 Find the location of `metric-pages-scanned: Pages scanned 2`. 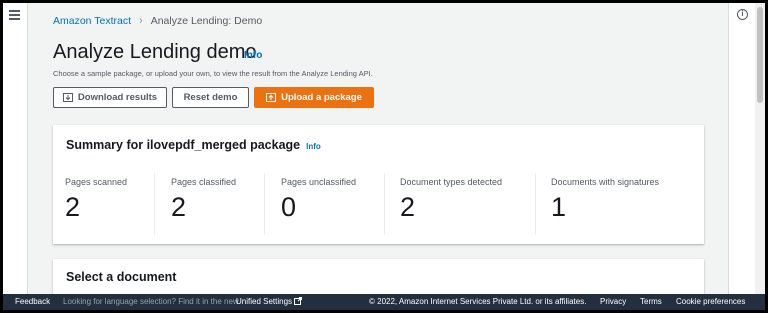

metric-pages-scanned: Pages scanned 2 is located at coordinates (96, 200).